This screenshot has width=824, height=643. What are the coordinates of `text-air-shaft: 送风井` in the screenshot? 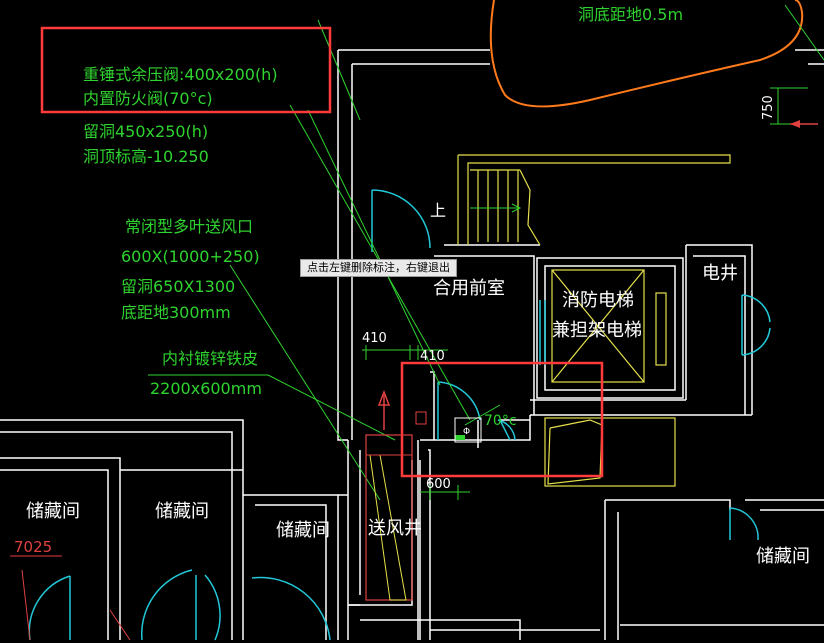 It's located at (395, 528).